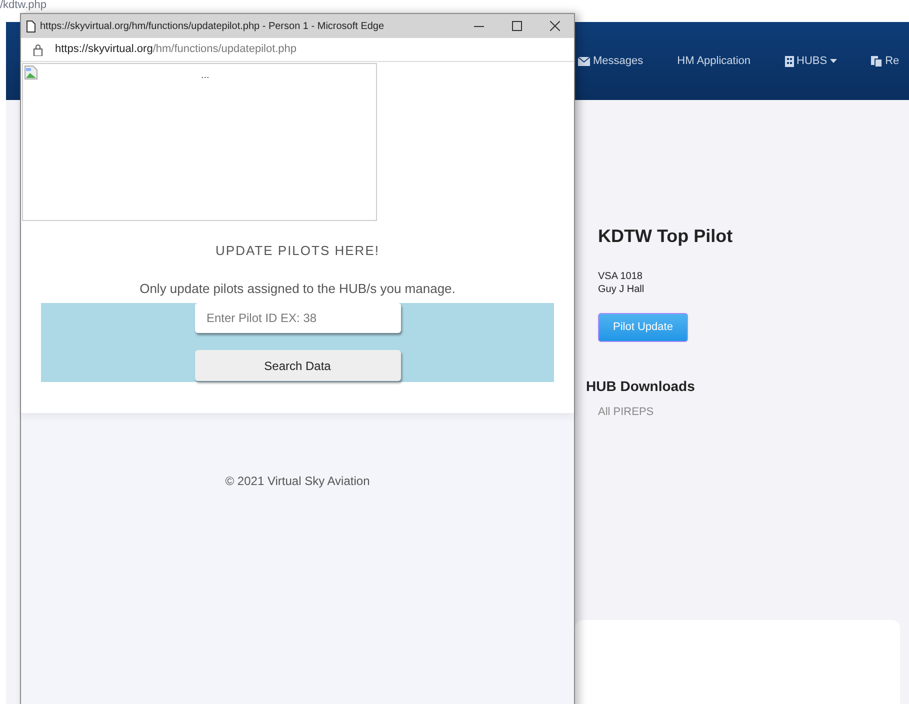 The width and height of the screenshot is (909, 704). What do you see at coordinates (297, 365) in the screenshot?
I see `search-data-button: Search Data` at bounding box center [297, 365].